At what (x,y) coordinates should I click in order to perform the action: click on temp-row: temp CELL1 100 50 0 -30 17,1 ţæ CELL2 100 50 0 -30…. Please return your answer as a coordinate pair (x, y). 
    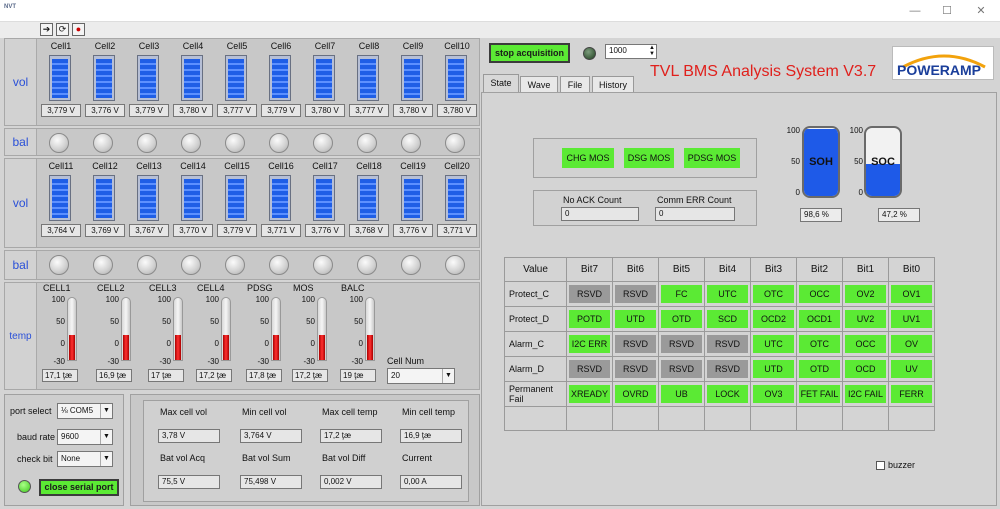
    Looking at the image, I should click on (242, 336).